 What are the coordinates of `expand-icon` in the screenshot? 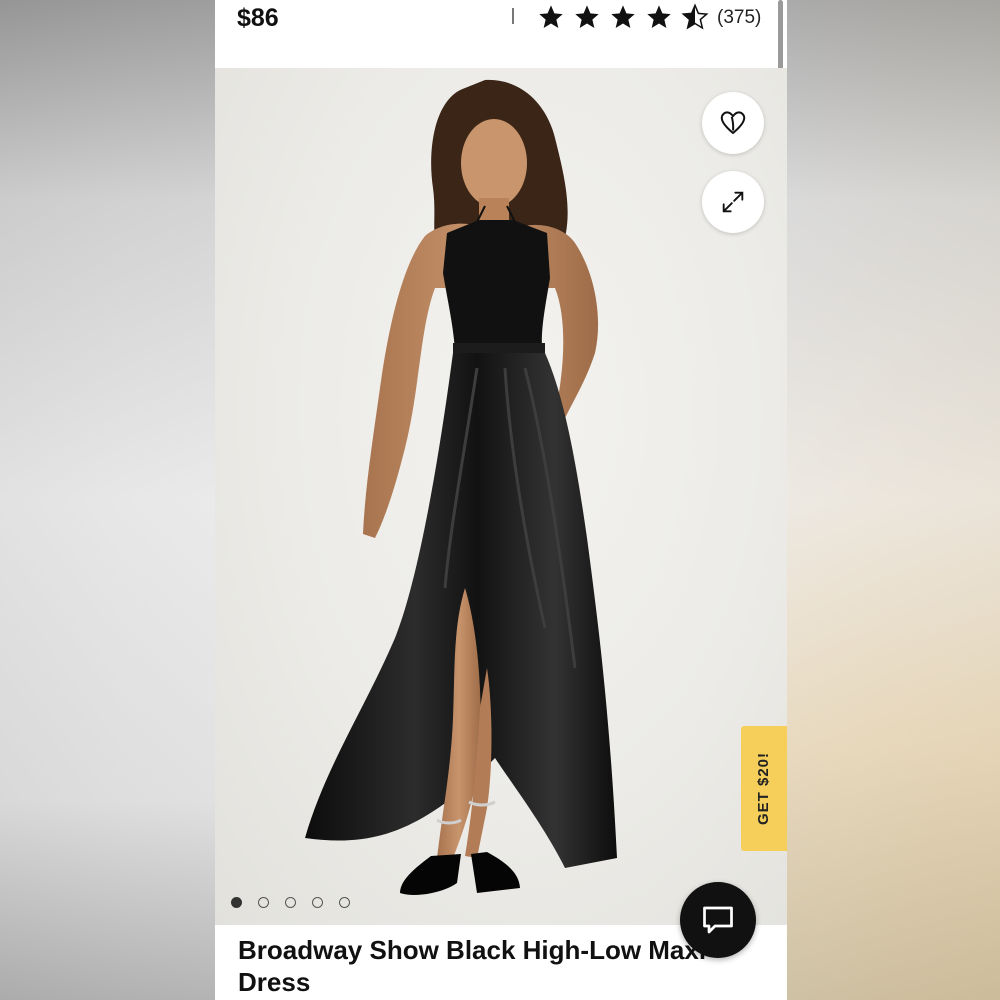 It's located at (733, 202).